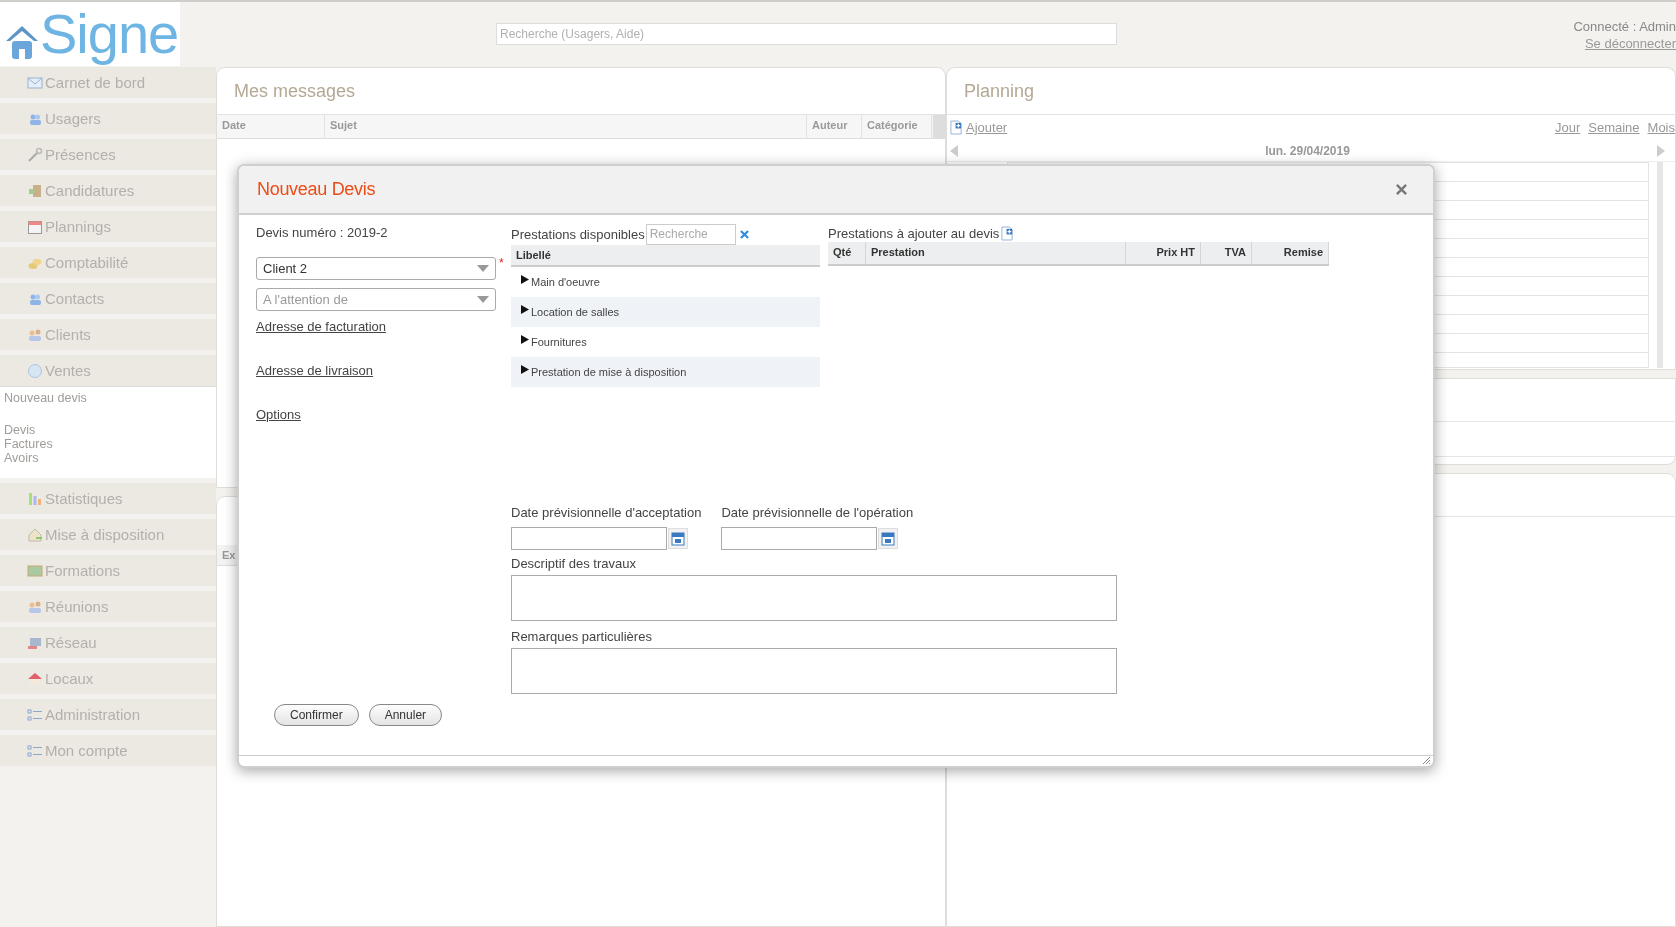  Describe the element at coordinates (109, 34) in the screenshot. I see `logo-text: Signe` at that location.